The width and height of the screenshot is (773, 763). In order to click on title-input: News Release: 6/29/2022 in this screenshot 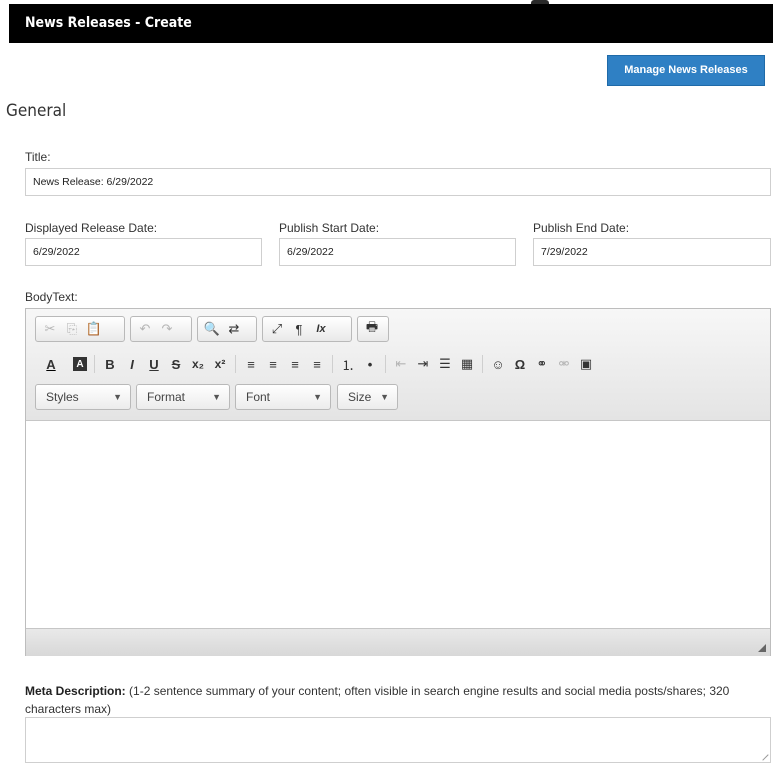, I will do `click(398, 182)`.